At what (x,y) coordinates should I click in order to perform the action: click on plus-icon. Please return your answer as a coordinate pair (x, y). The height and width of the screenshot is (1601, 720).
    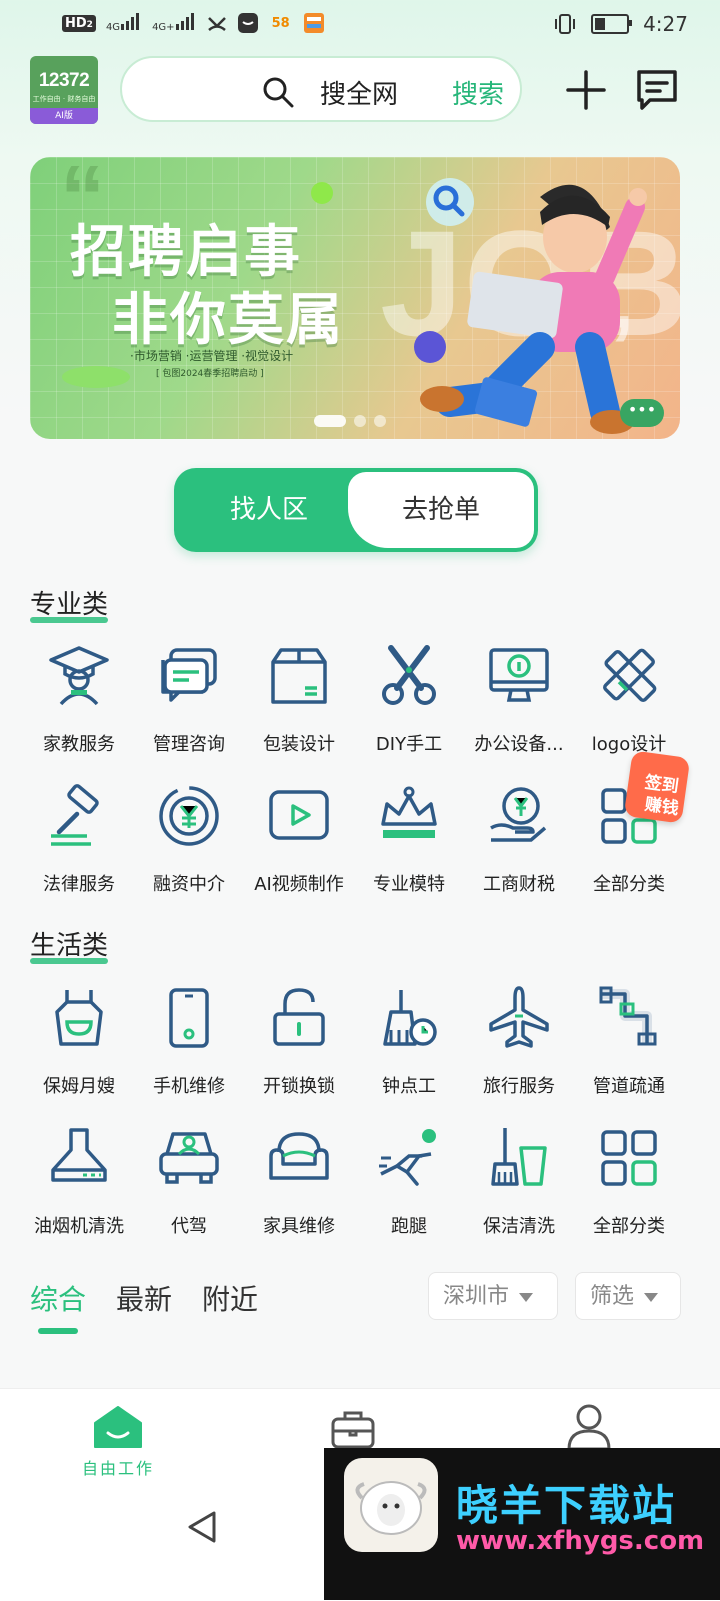
    Looking at the image, I should click on (586, 90).